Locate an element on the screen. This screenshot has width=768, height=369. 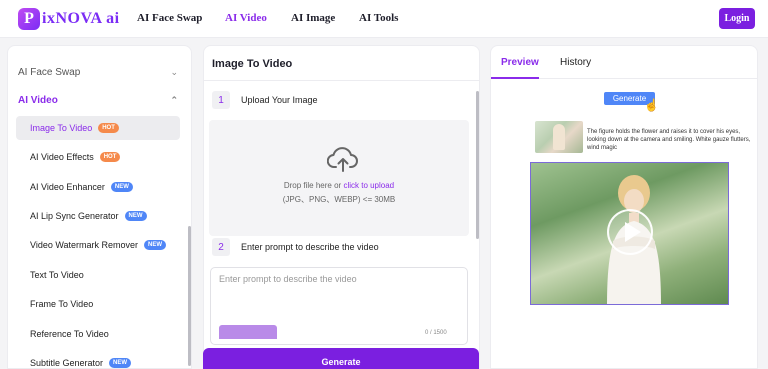
sidebar-item-subtitle-generator: Subtitle Generator NEW is located at coordinates (98, 359).